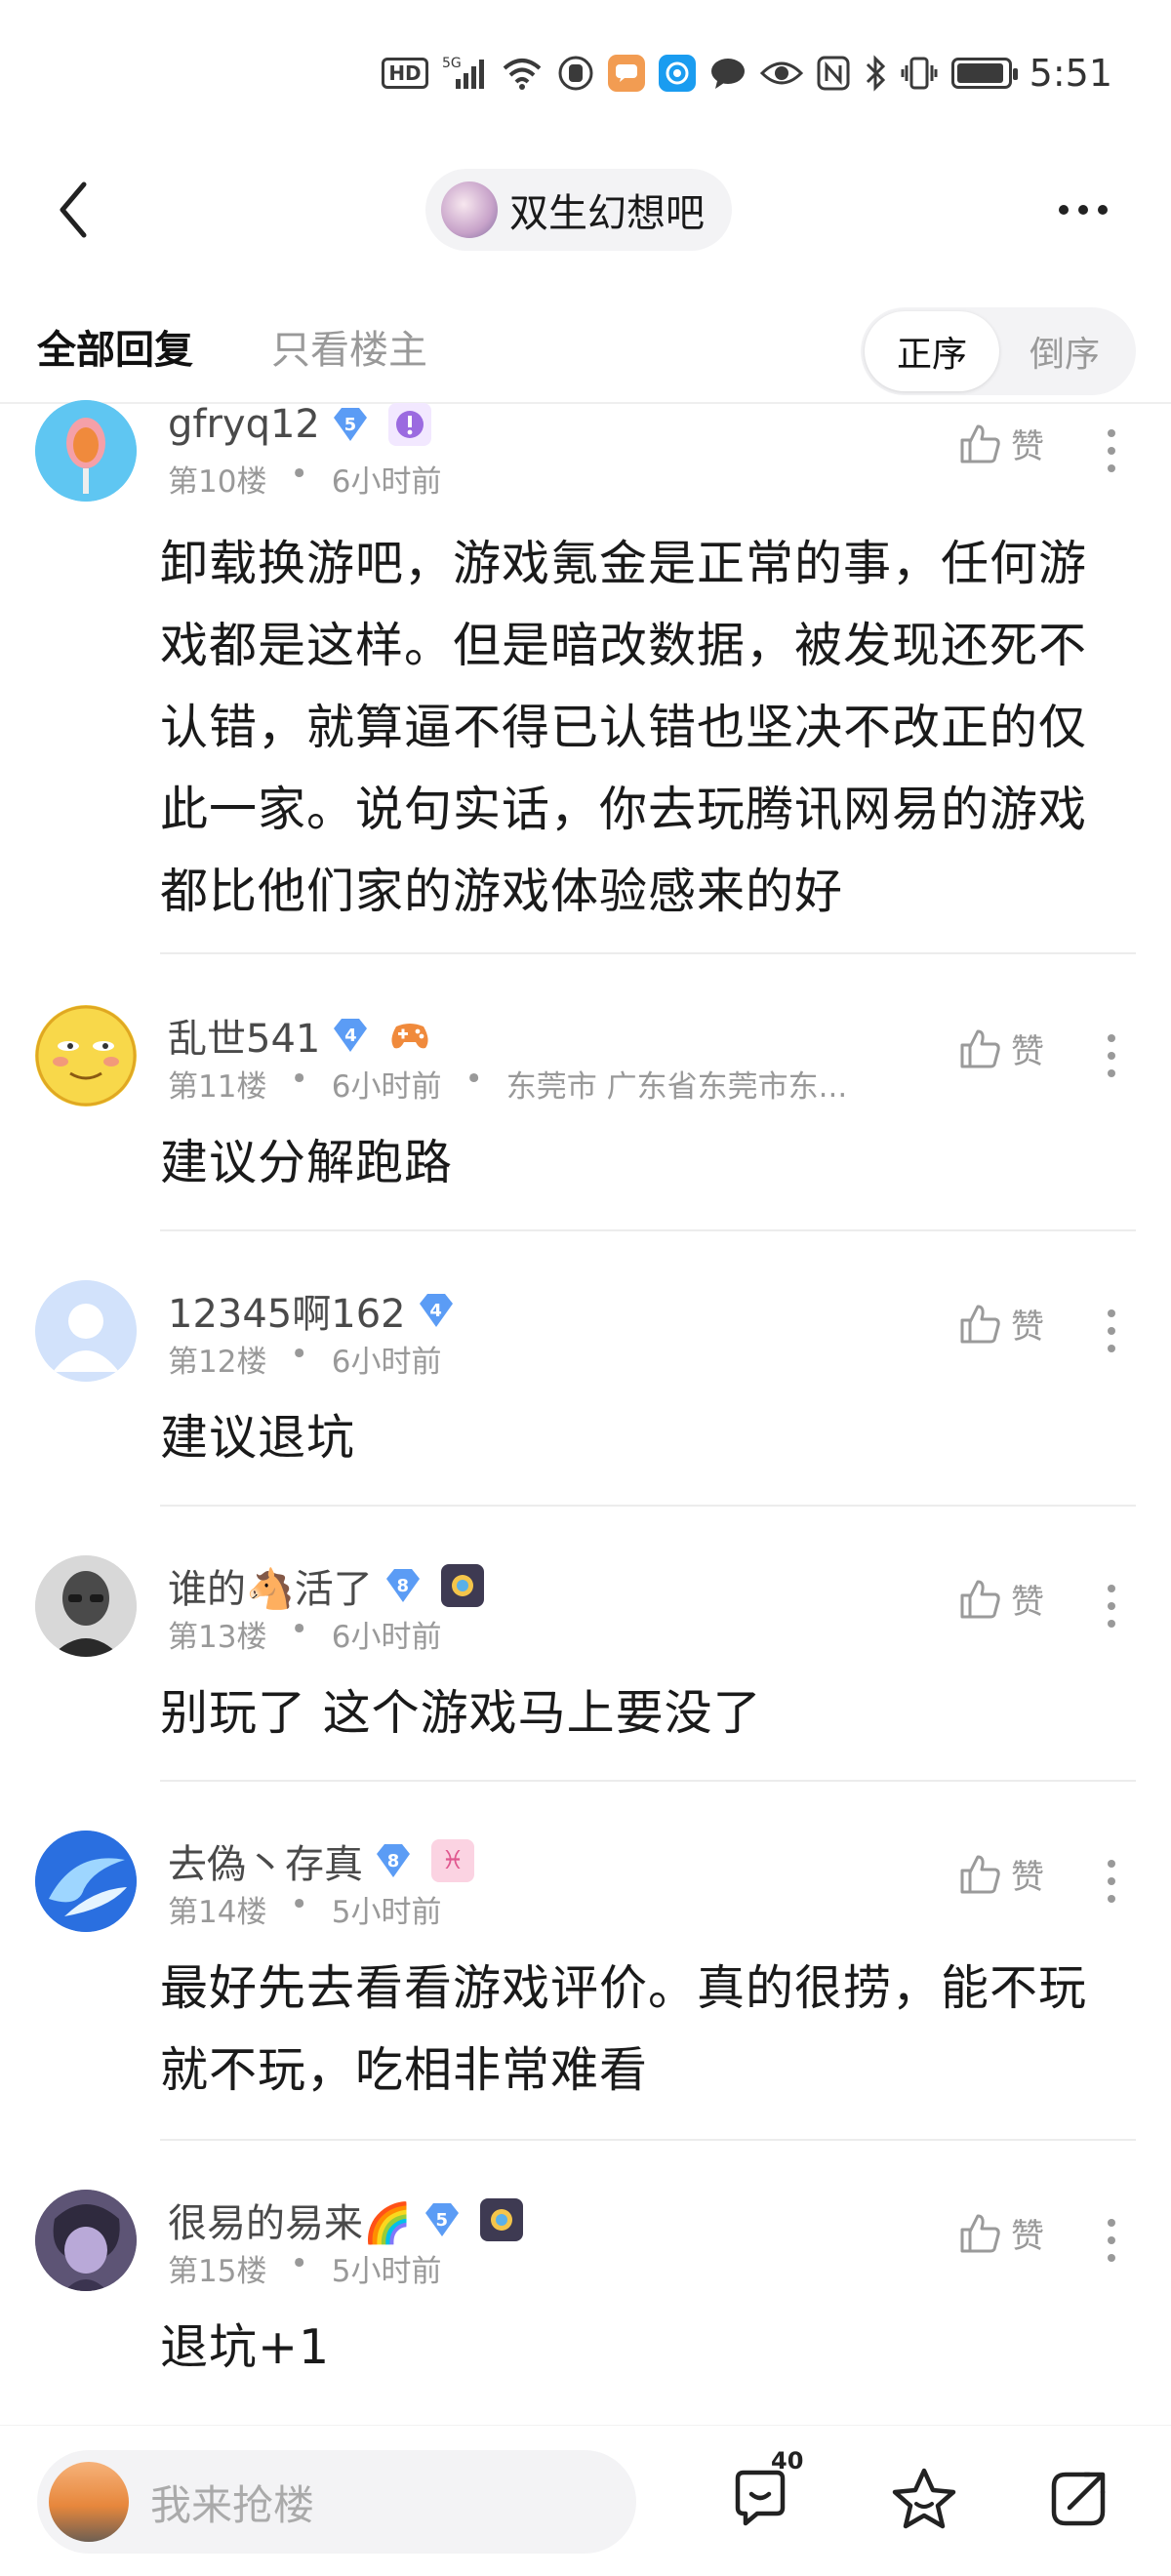 Image resolution: width=1171 pixels, height=2576 pixels. Describe the element at coordinates (73, 210) in the screenshot. I see `back-button` at that location.